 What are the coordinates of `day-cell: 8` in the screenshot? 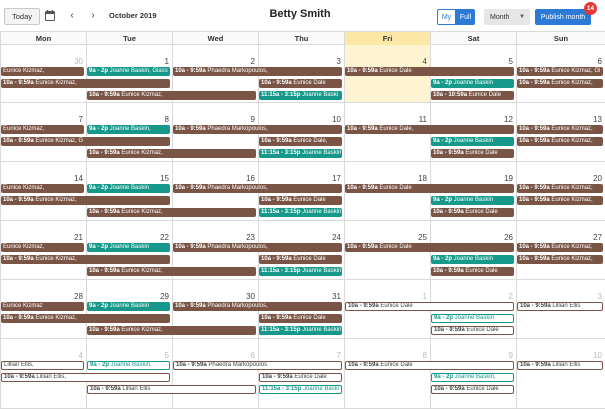 It's located at (387, 374).